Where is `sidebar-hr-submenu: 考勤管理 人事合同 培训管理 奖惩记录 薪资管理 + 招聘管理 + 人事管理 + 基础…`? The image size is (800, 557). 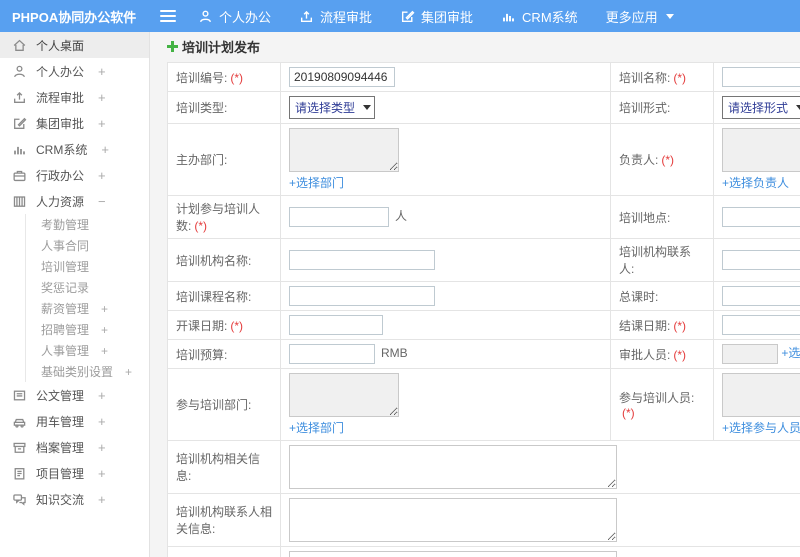
sidebar-hr-submenu: 考勤管理 人事合同 培训管理 奖惩记录 薪资管理 + 招聘管理 + 人事管理 + 基础… is located at coordinates (87, 298).